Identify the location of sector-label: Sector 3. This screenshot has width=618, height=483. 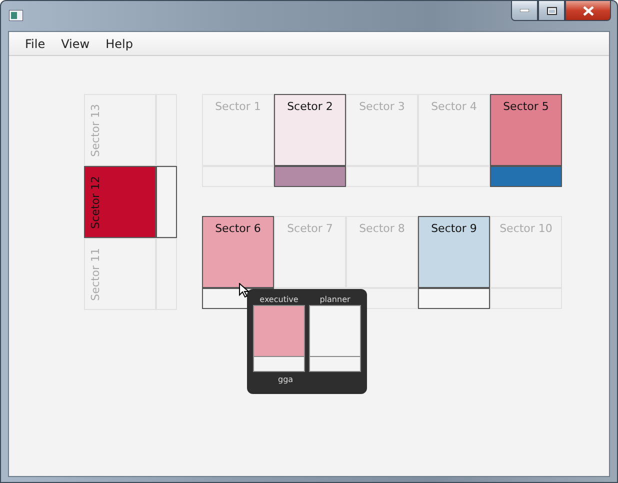
(382, 107).